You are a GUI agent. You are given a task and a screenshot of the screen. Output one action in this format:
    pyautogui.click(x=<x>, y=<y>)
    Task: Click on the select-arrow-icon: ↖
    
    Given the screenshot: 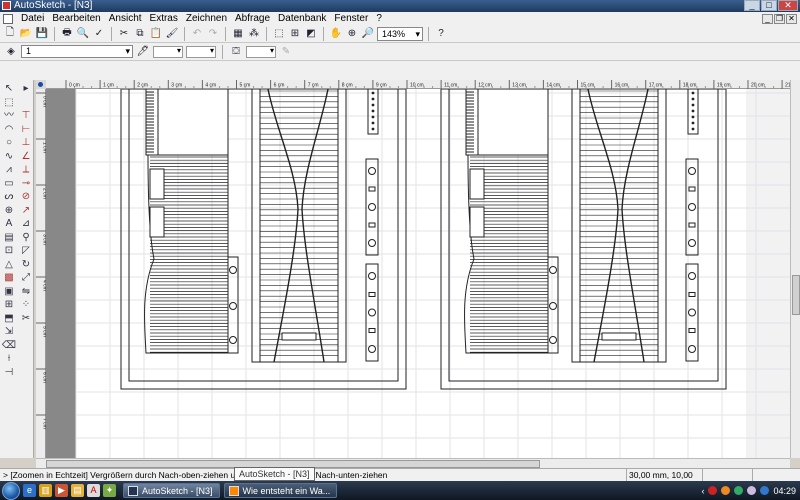 What is the action you would take?
    pyautogui.click(x=9, y=89)
    